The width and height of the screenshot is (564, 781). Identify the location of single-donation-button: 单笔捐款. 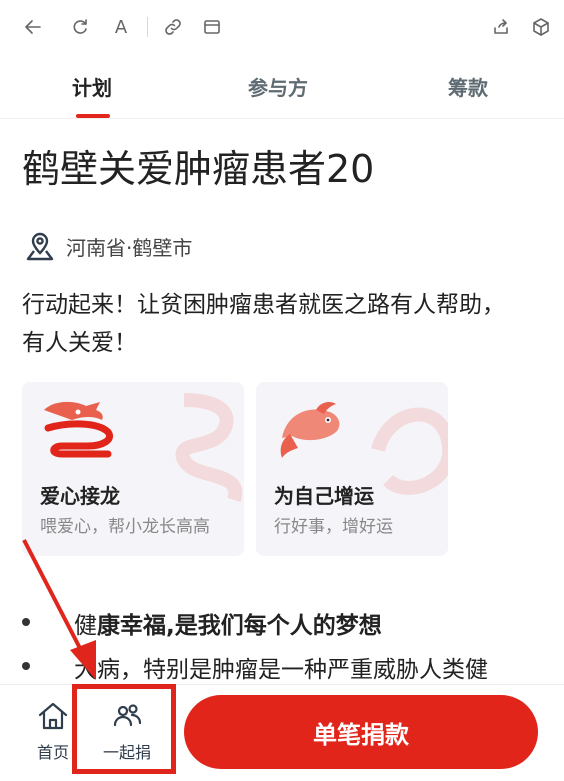
(361, 732).